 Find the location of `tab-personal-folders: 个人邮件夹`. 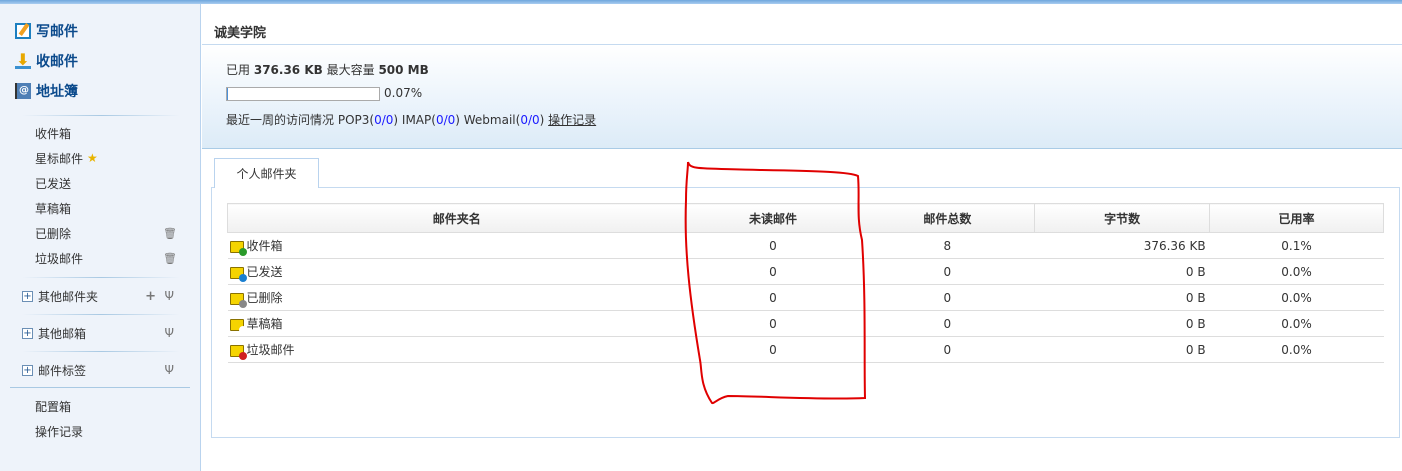

tab-personal-folders: 个人邮件夹 is located at coordinates (266, 173).